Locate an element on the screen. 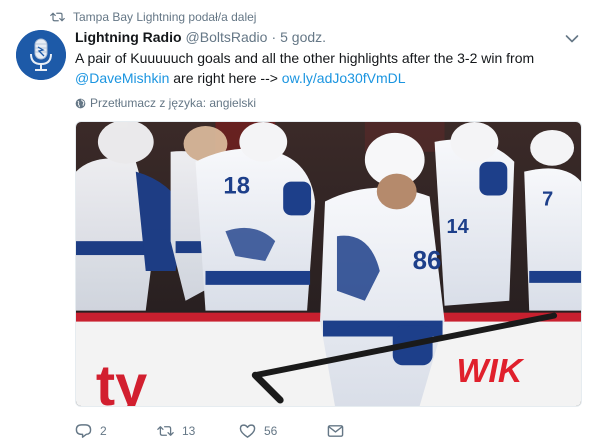  mention-link: @DaveMishkin is located at coordinates (122, 78).